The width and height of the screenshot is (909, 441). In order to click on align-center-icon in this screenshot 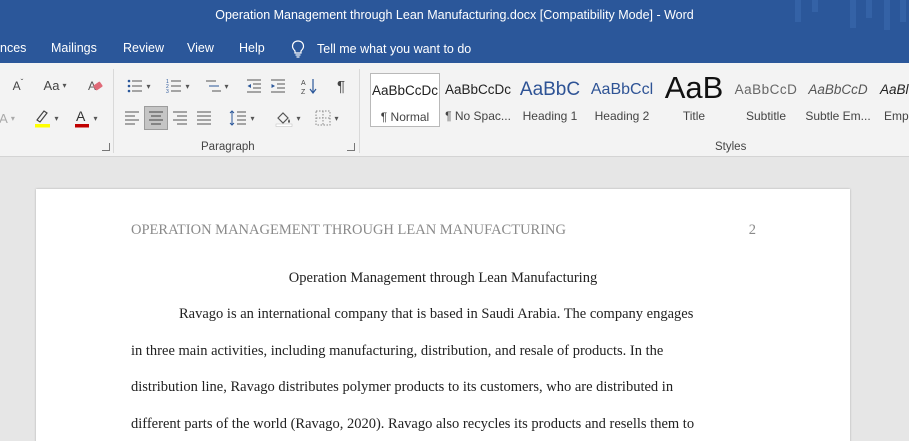, I will do `click(156, 118)`.